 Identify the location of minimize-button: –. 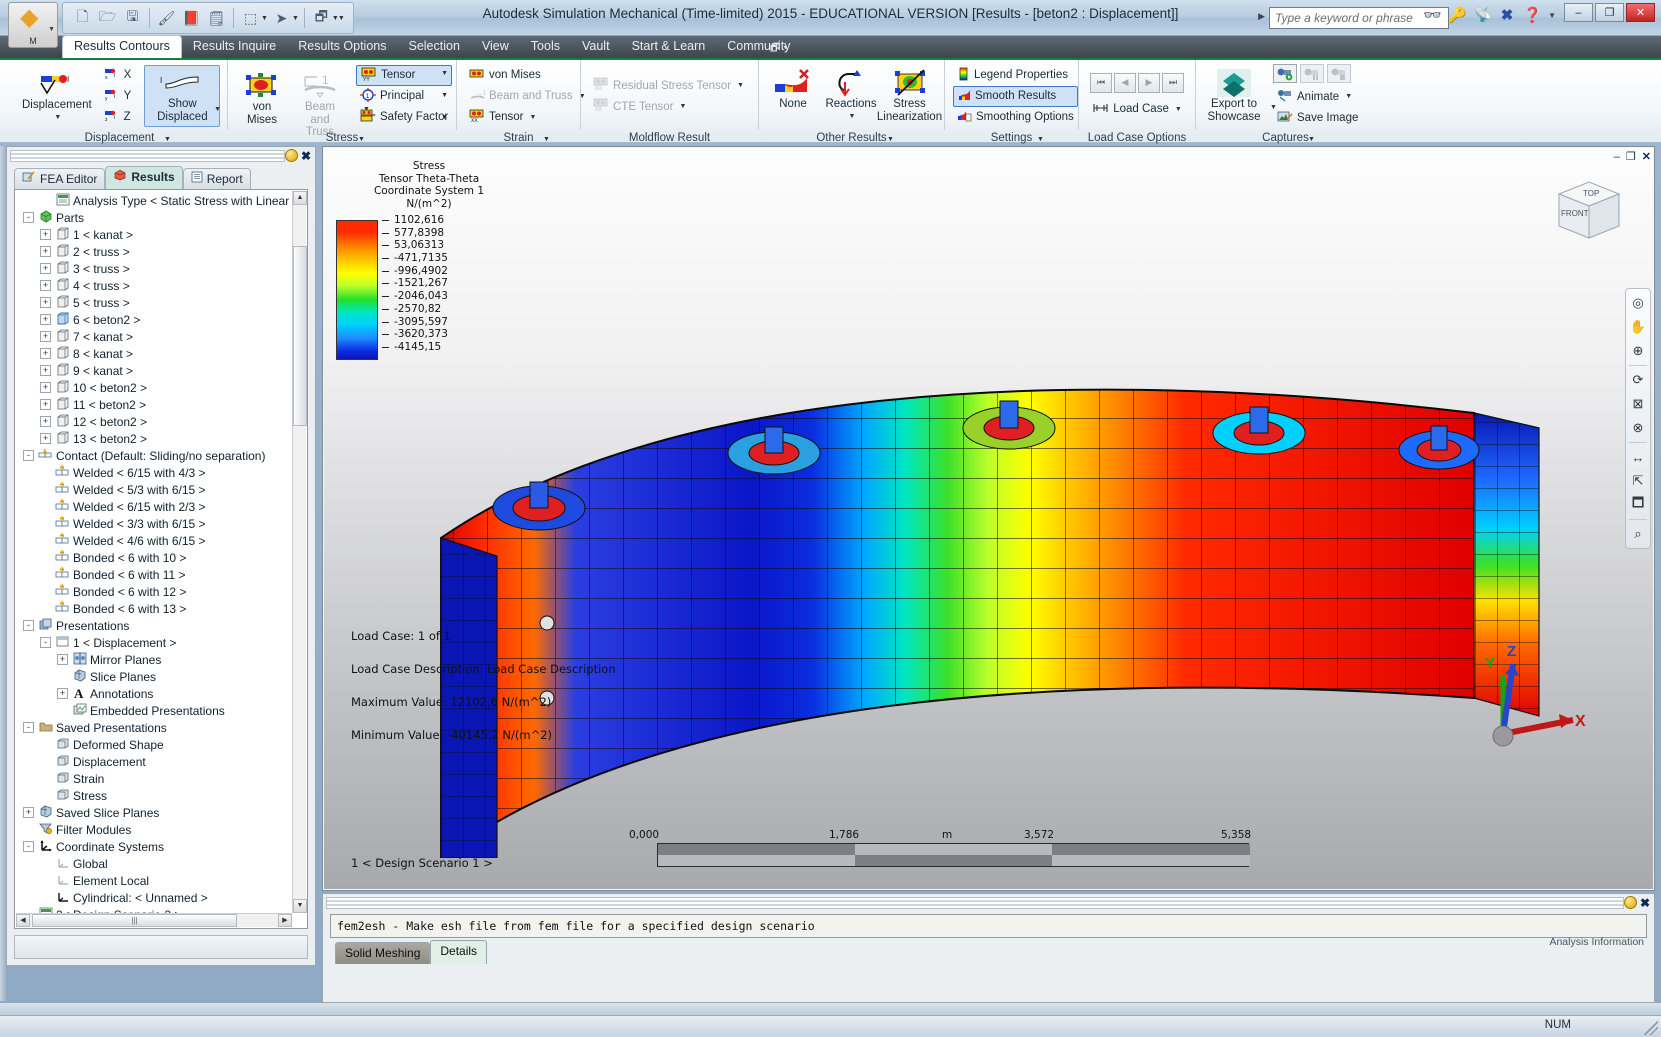
(1578, 12).